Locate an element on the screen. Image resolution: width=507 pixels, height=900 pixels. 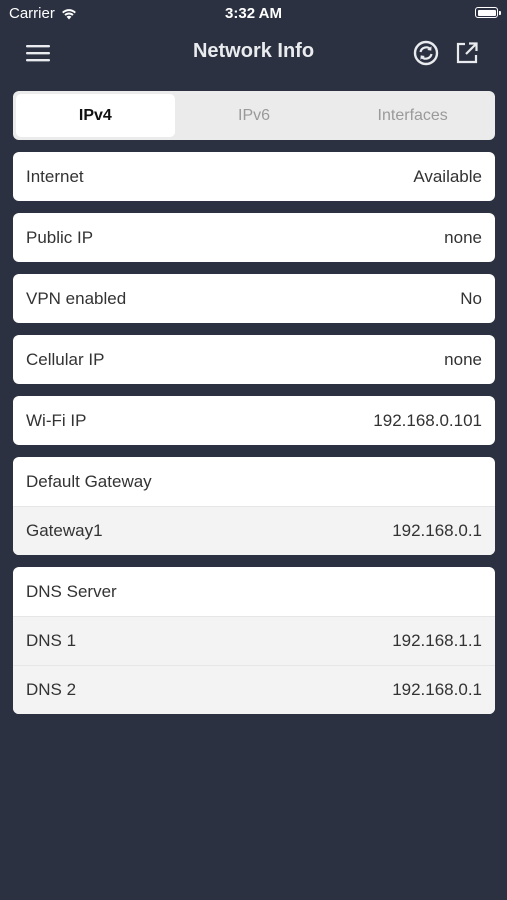
public-ip-value: none is located at coordinates (463, 237).